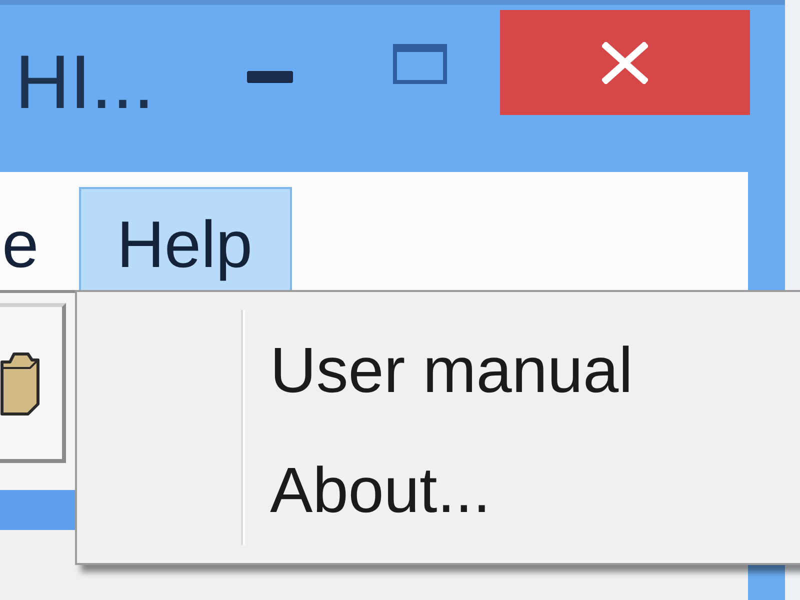 The height and width of the screenshot is (600, 800). I want to click on menu-item: Help, so click(185, 238).